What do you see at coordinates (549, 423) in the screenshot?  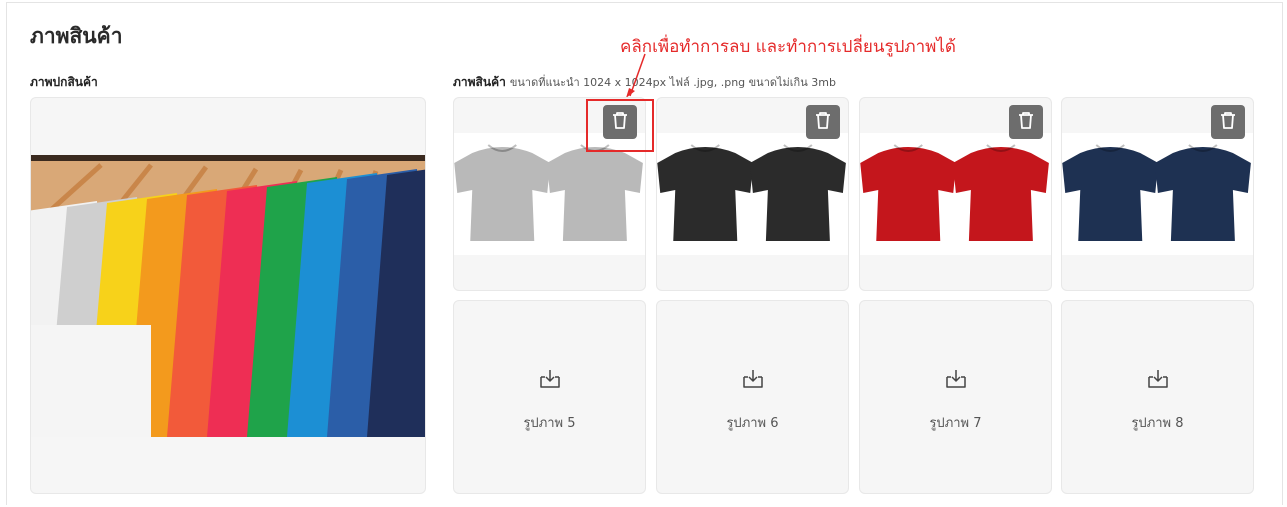 I see `upload-slot-label: รูปภาพ 5` at bounding box center [549, 423].